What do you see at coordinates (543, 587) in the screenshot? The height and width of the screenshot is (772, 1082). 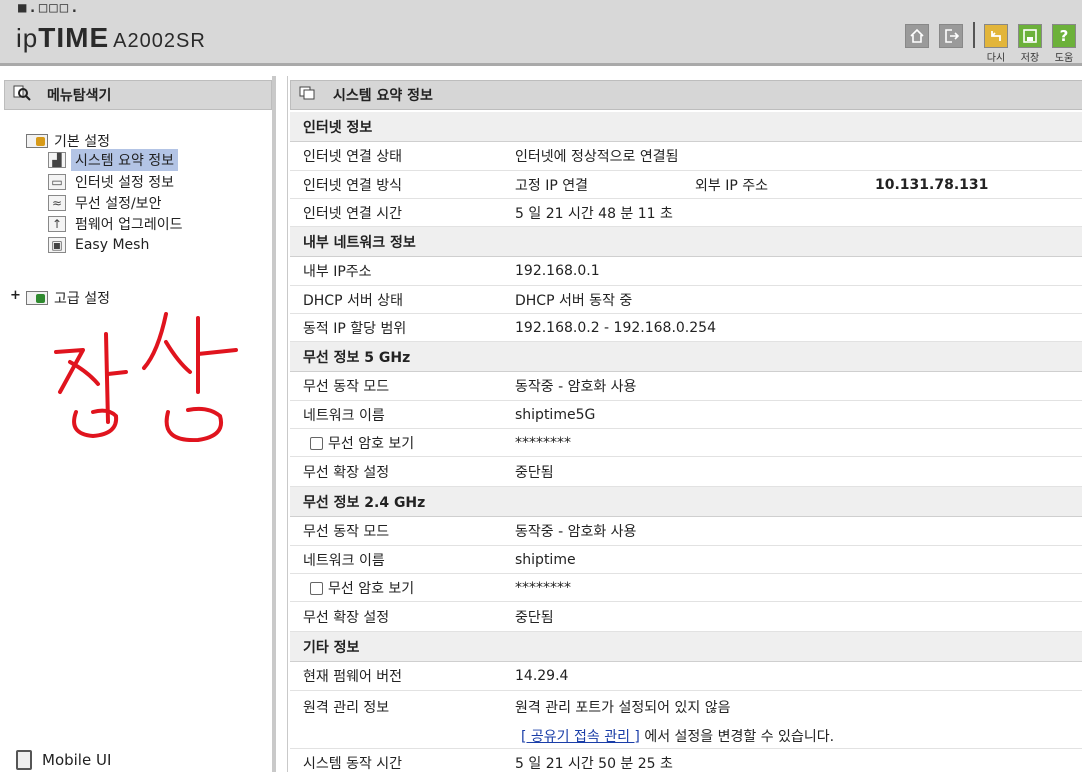 I see `row-value: ********` at bounding box center [543, 587].